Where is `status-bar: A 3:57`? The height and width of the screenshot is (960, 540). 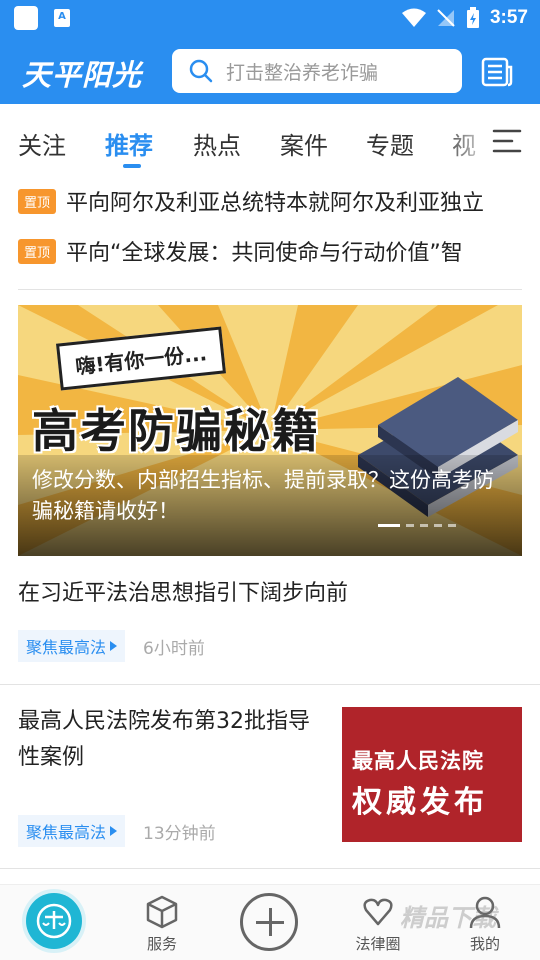
status-bar: A 3:57 is located at coordinates (270, 18).